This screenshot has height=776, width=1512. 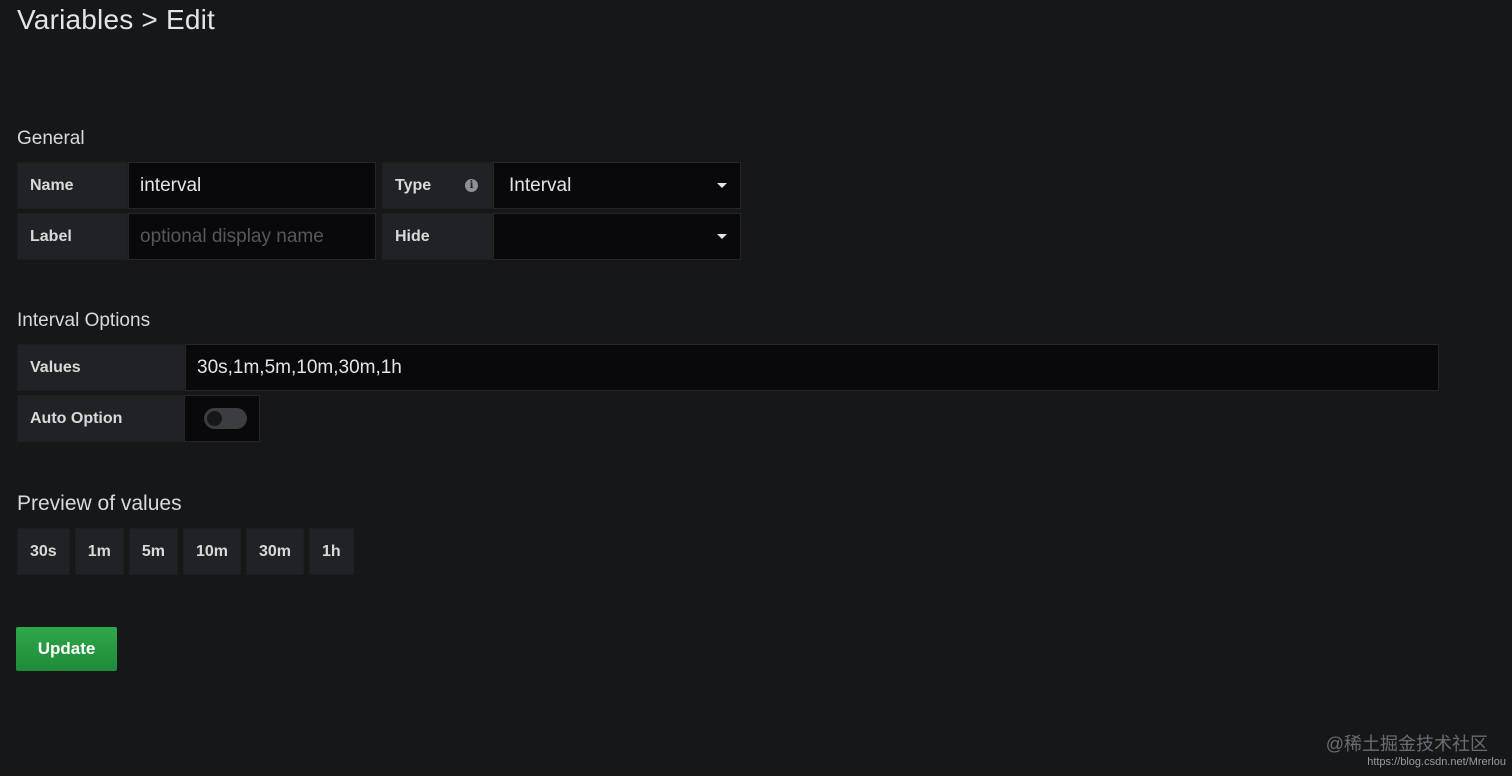 I want to click on interval-options-heading: Interval Options, so click(x=84, y=320).